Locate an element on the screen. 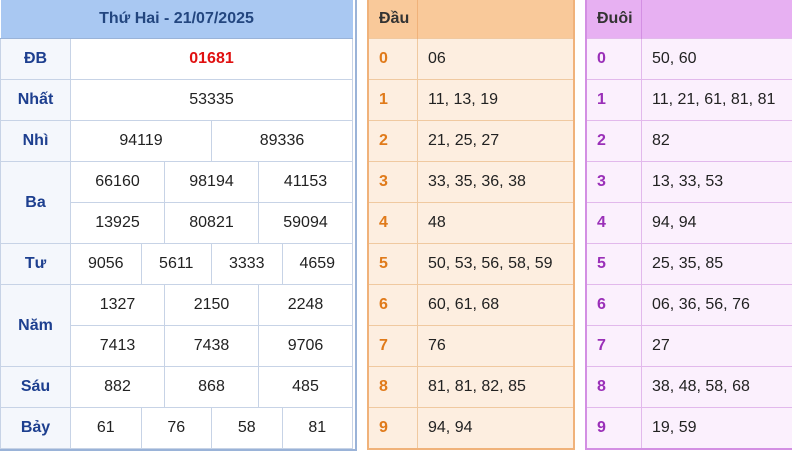  duoi-row: 3 13, 33, 53 is located at coordinates (689, 182).